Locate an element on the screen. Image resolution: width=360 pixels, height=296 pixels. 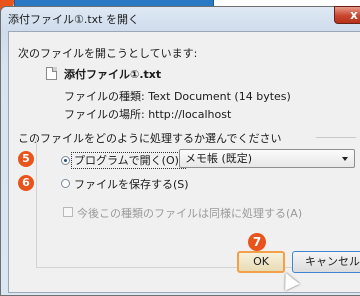
open-with-label: プログラムで開く(O): is located at coordinates (128, 160).